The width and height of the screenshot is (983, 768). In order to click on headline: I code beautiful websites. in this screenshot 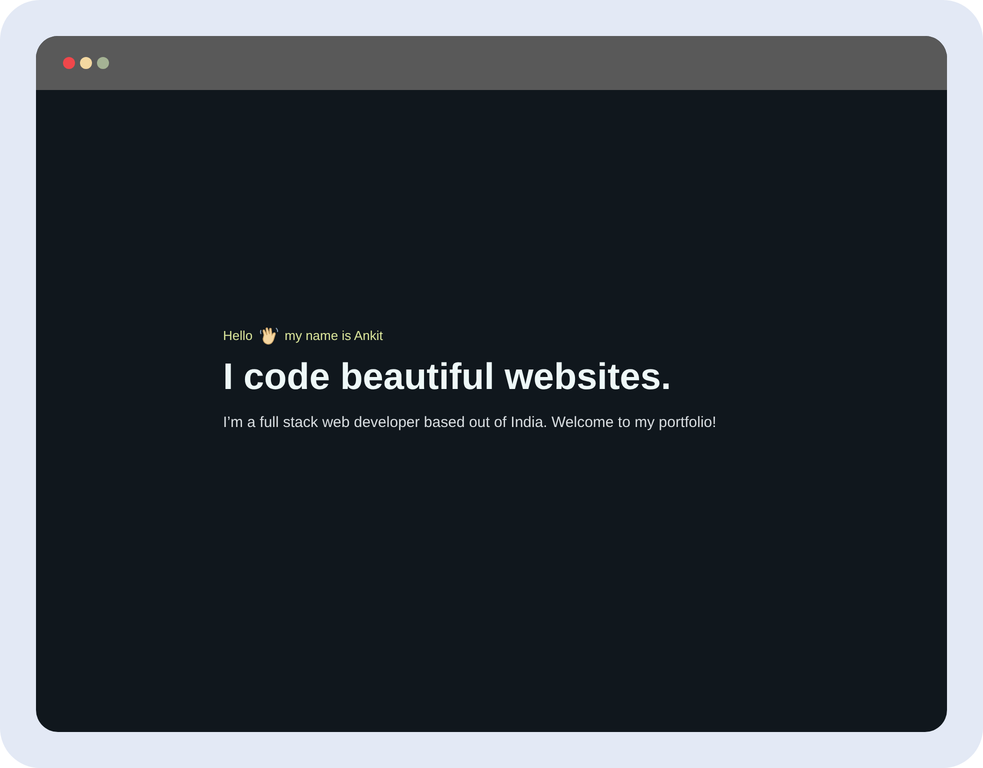, I will do `click(447, 377)`.